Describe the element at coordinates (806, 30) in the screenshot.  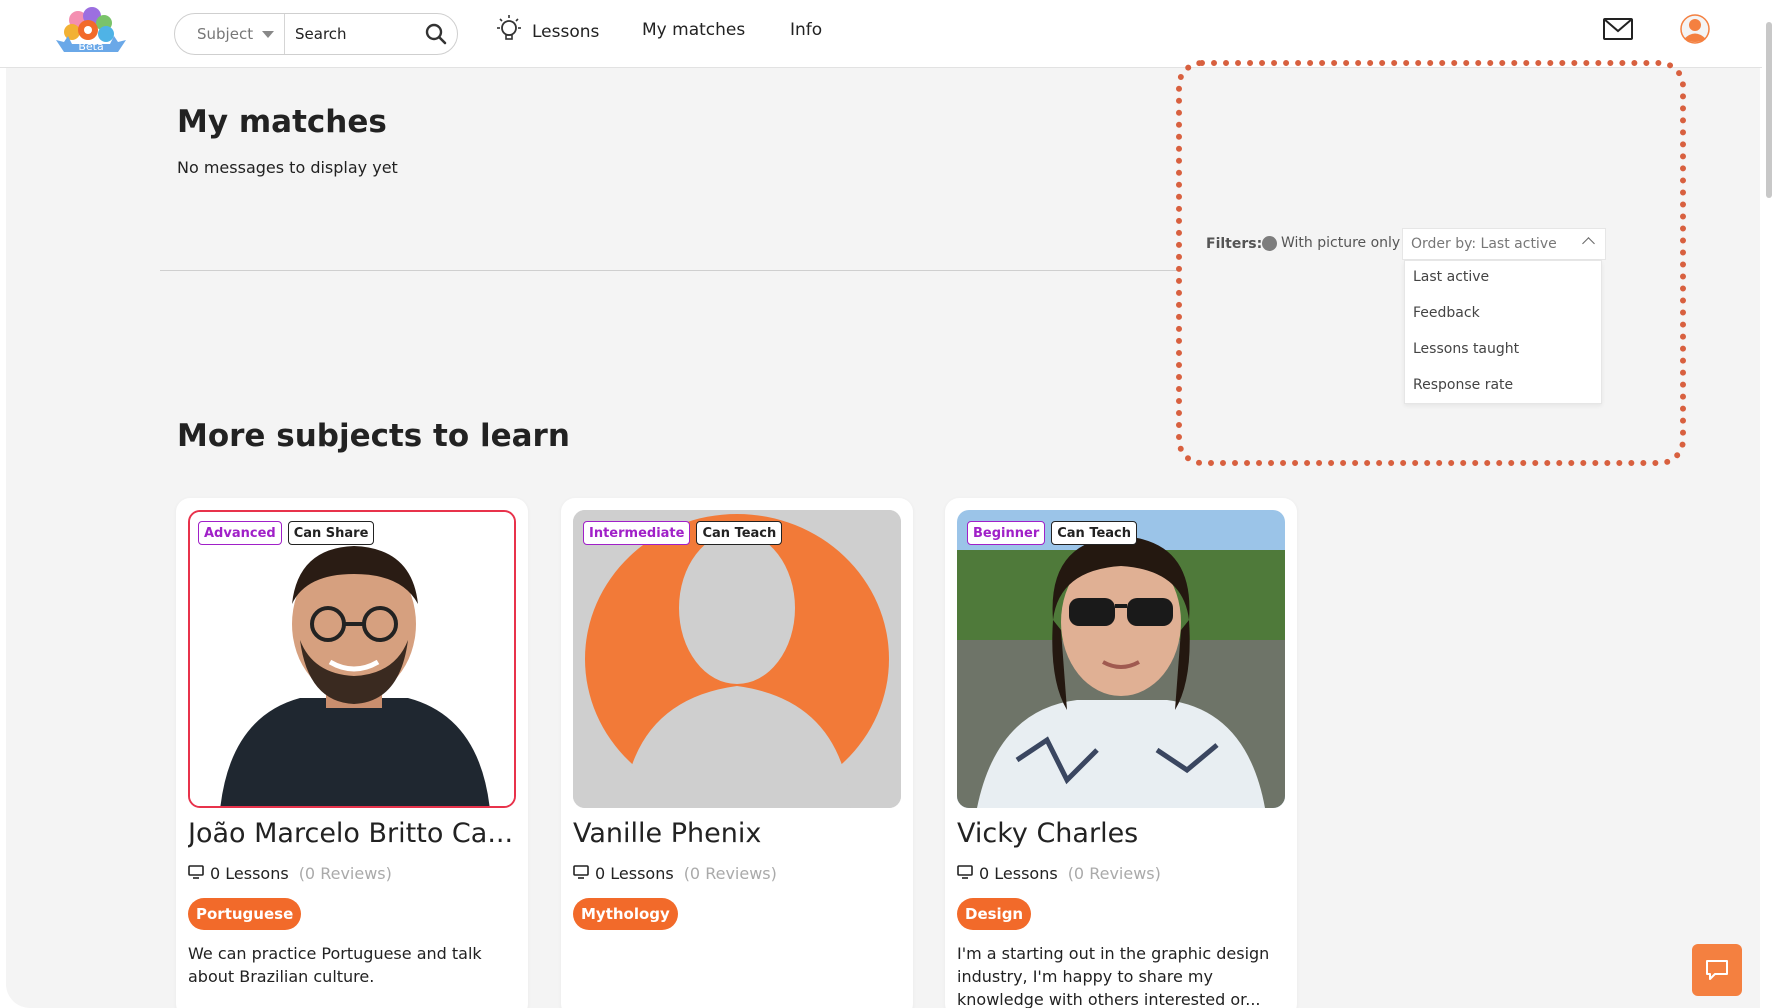
I see `nav-info: Info` at that location.